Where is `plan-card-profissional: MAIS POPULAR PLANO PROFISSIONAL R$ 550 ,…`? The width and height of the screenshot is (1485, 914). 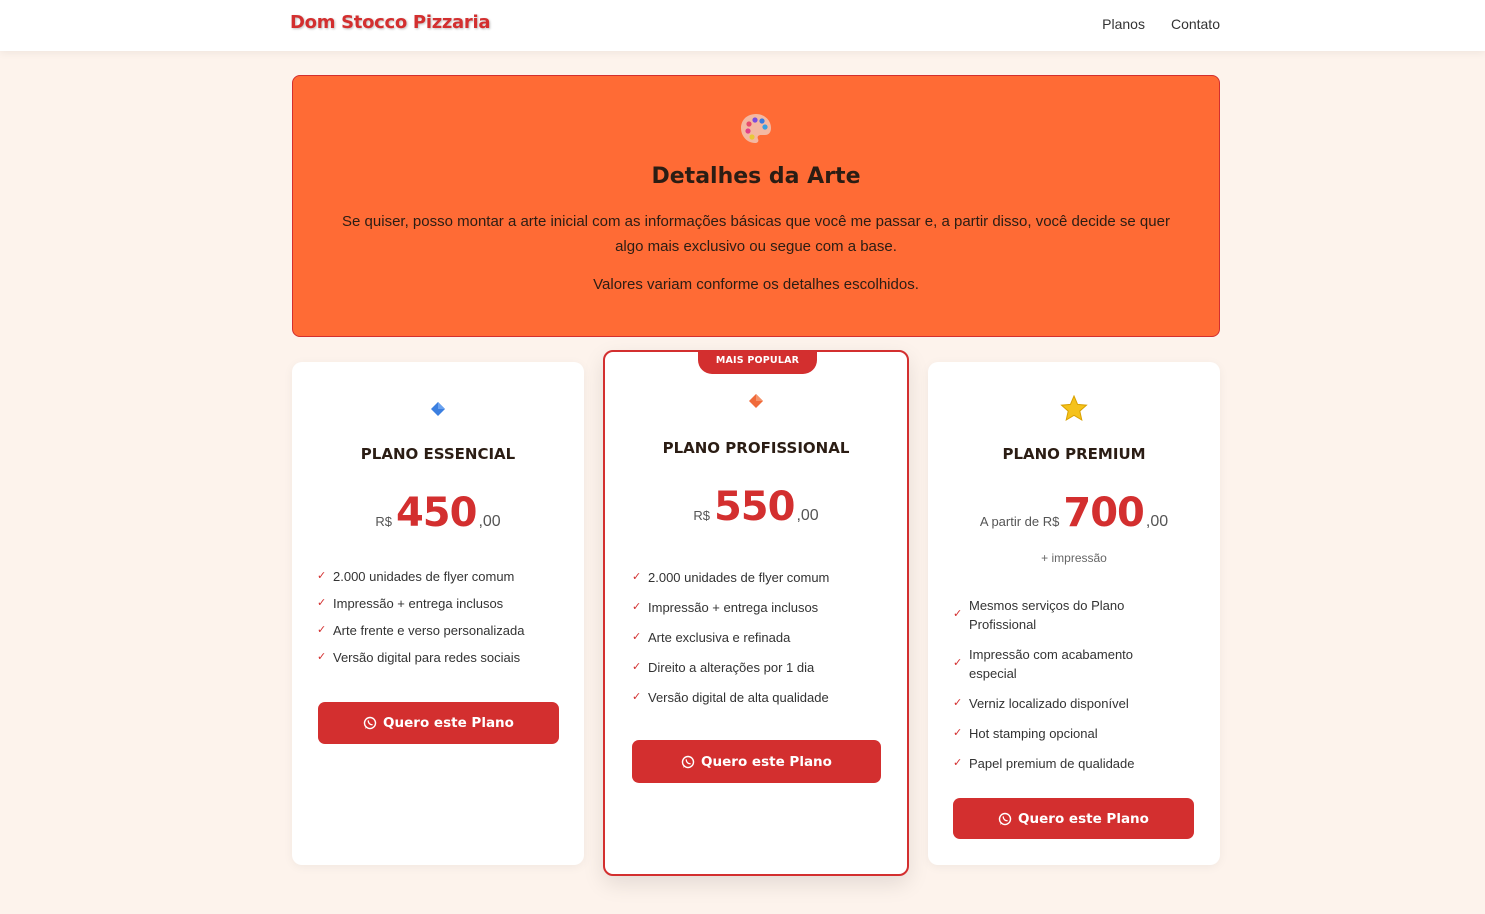
plan-card-profissional: MAIS POPULAR PLANO PROFISSIONAL R$ 550 ,… is located at coordinates (756, 613).